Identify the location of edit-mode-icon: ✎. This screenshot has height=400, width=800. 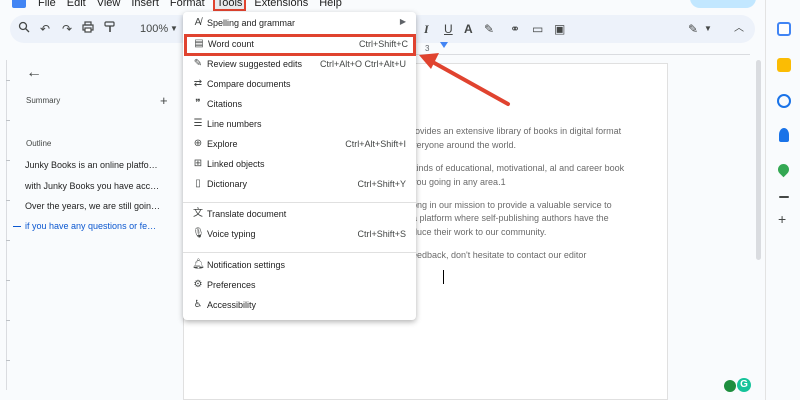
(693, 29).